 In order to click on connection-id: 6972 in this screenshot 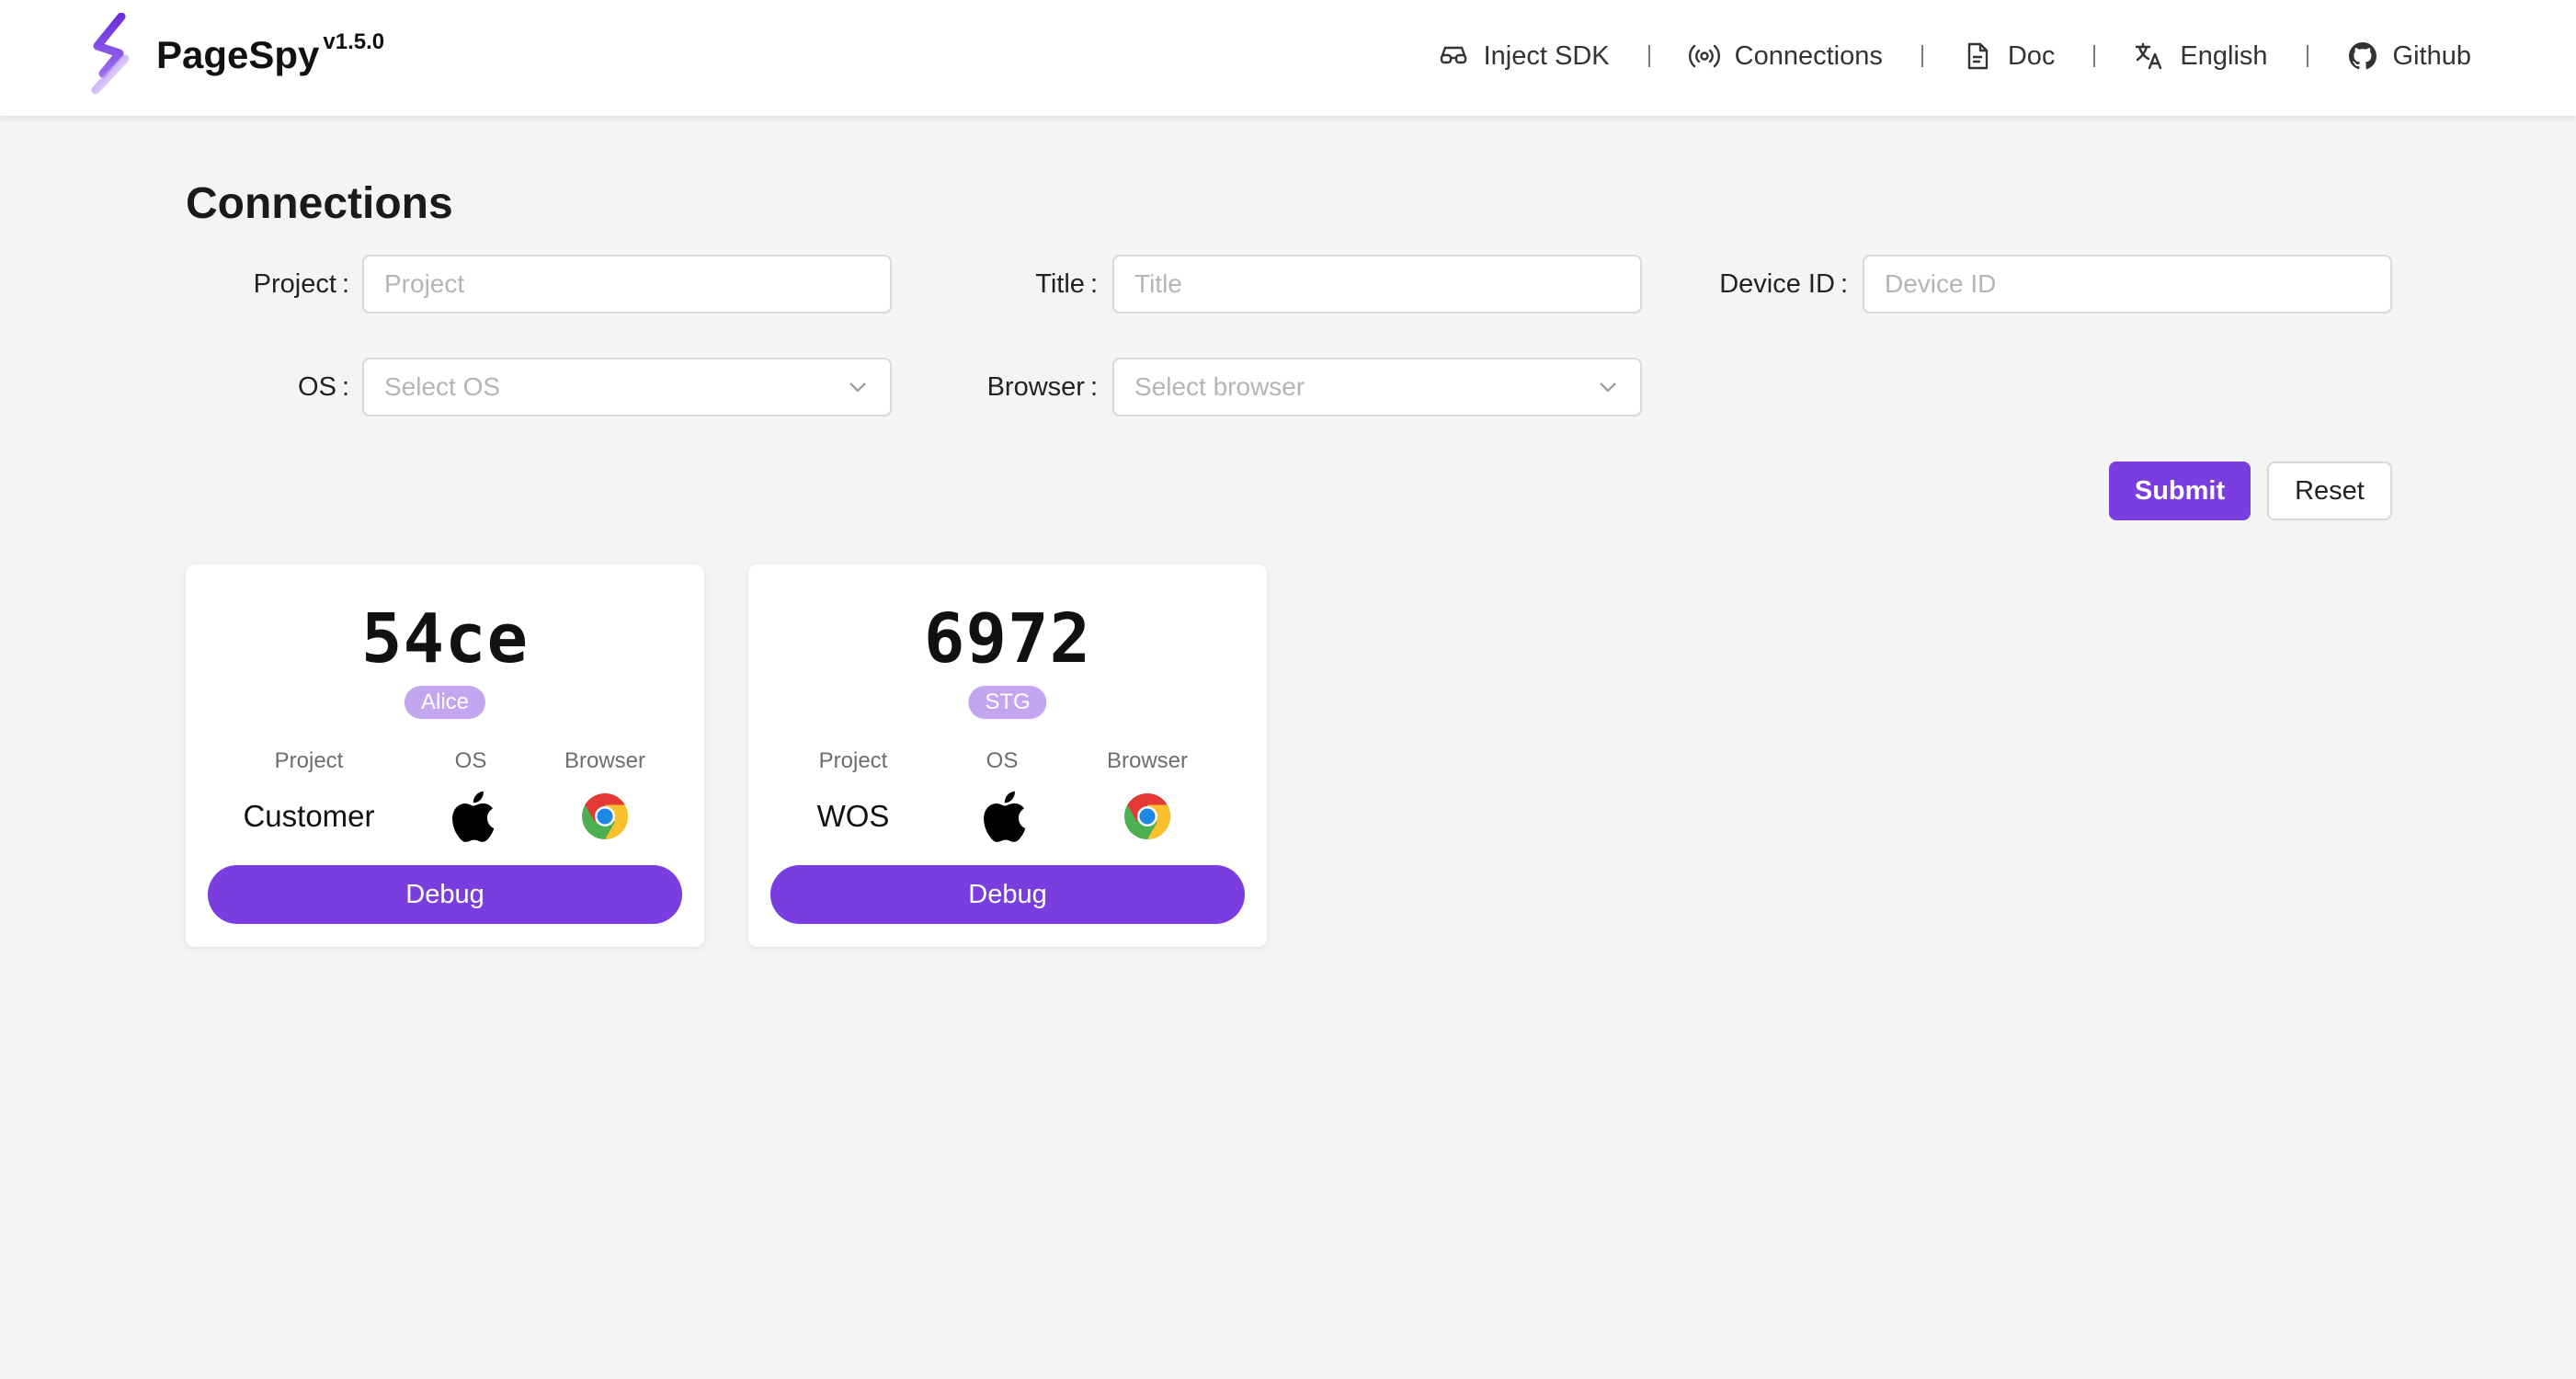, I will do `click(1007, 638)`.